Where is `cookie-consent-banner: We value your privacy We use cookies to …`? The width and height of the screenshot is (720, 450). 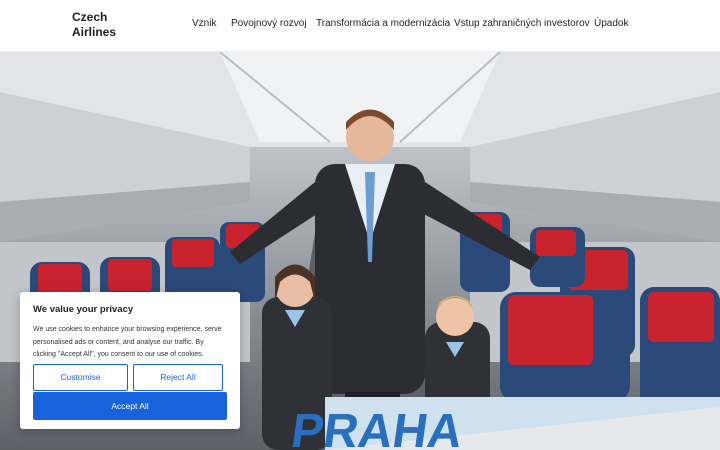 cookie-consent-banner: We value your privacy We use cookies to … is located at coordinates (130, 360).